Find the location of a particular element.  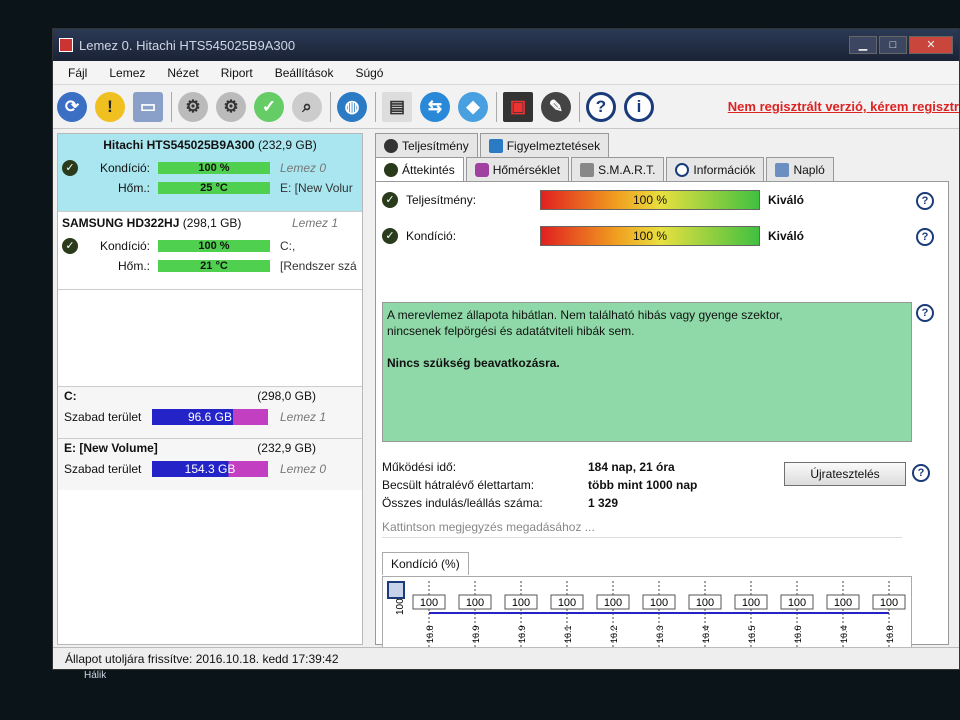

performance-row: ✓ Teljesítmény: 100 % Kiváló is located at coordinates (662, 200).